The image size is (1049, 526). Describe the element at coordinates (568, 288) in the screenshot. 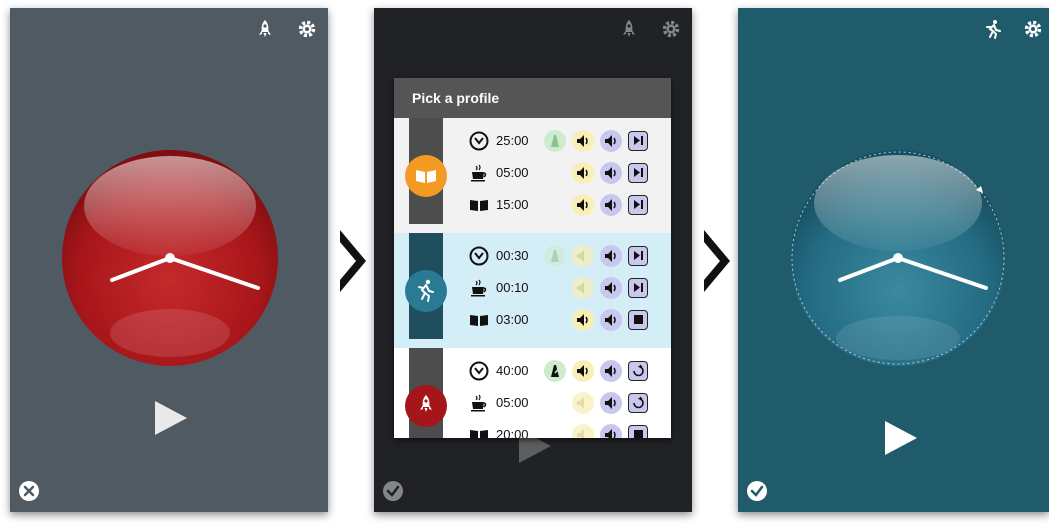

I see `profile-row-break: 00:10` at that location.